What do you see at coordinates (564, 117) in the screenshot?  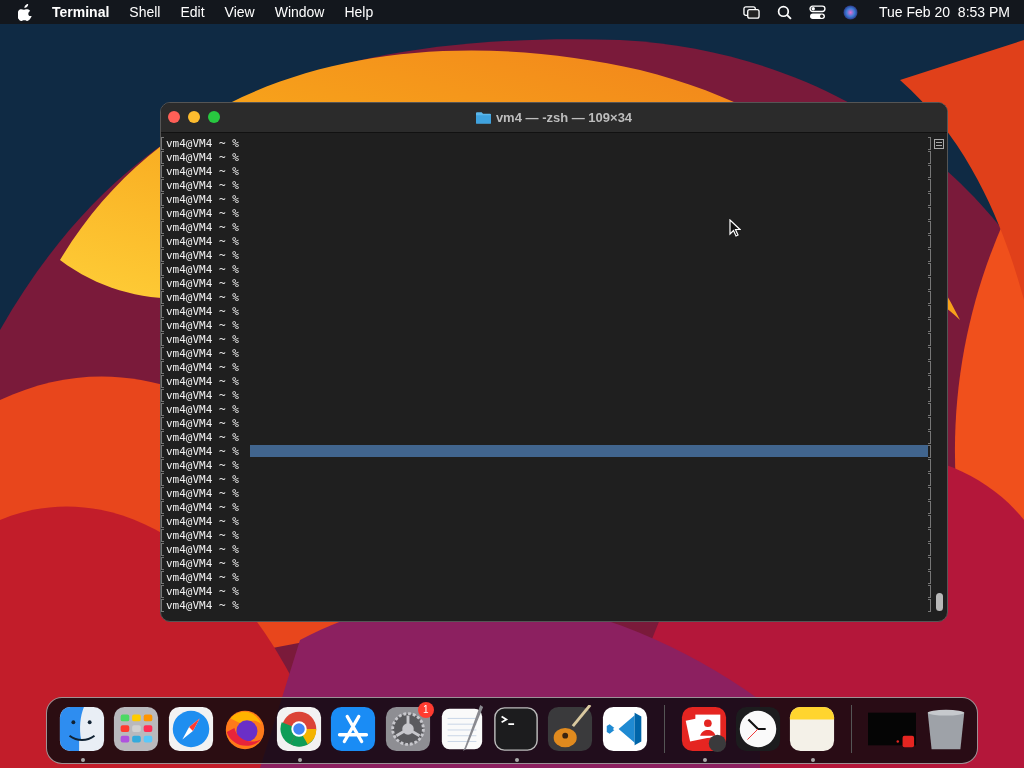 I see `window-title: vm4 — -zsh — 109×34` at bounding box center [564, 117].